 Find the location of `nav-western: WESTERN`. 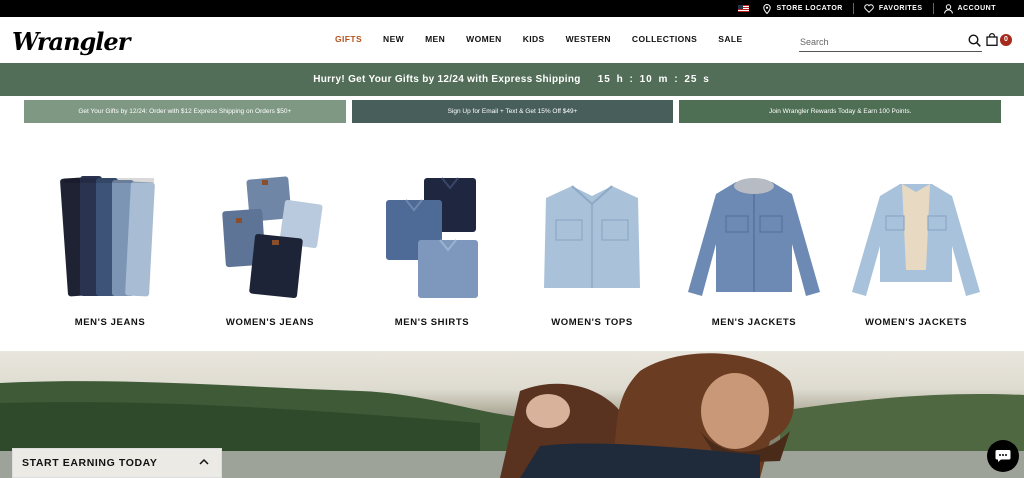

nav-western: WESTERN is located at coordinates (588, 39).